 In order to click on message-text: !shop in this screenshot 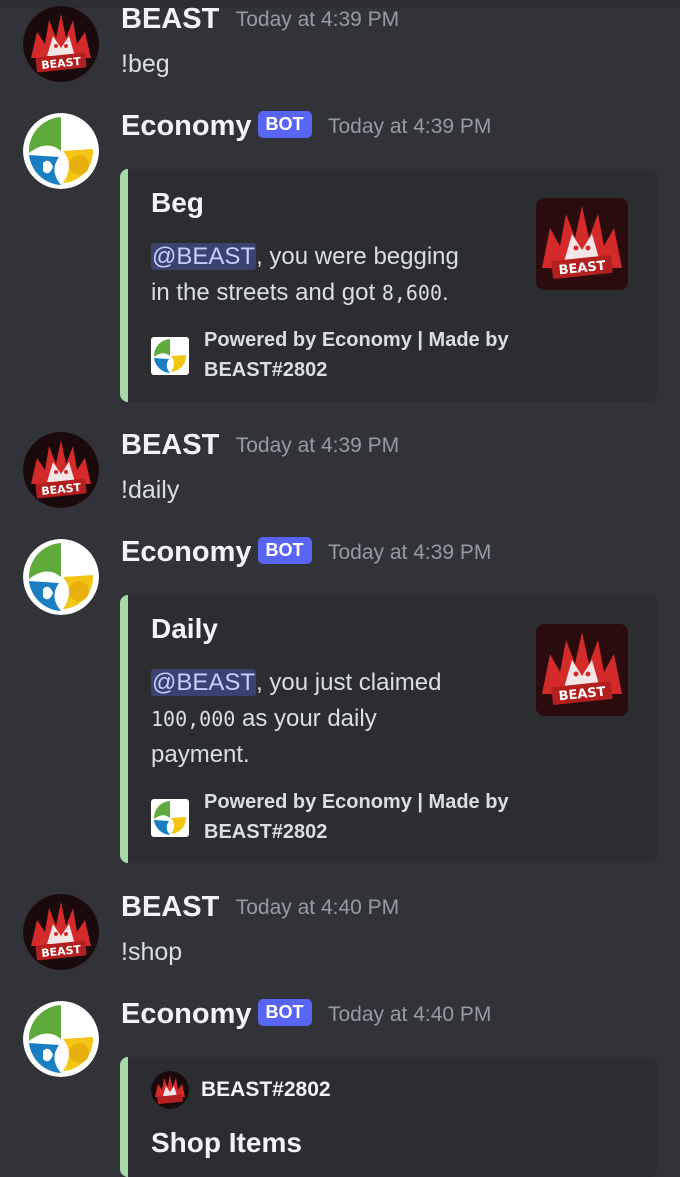, I will do `click(152, 952)`.